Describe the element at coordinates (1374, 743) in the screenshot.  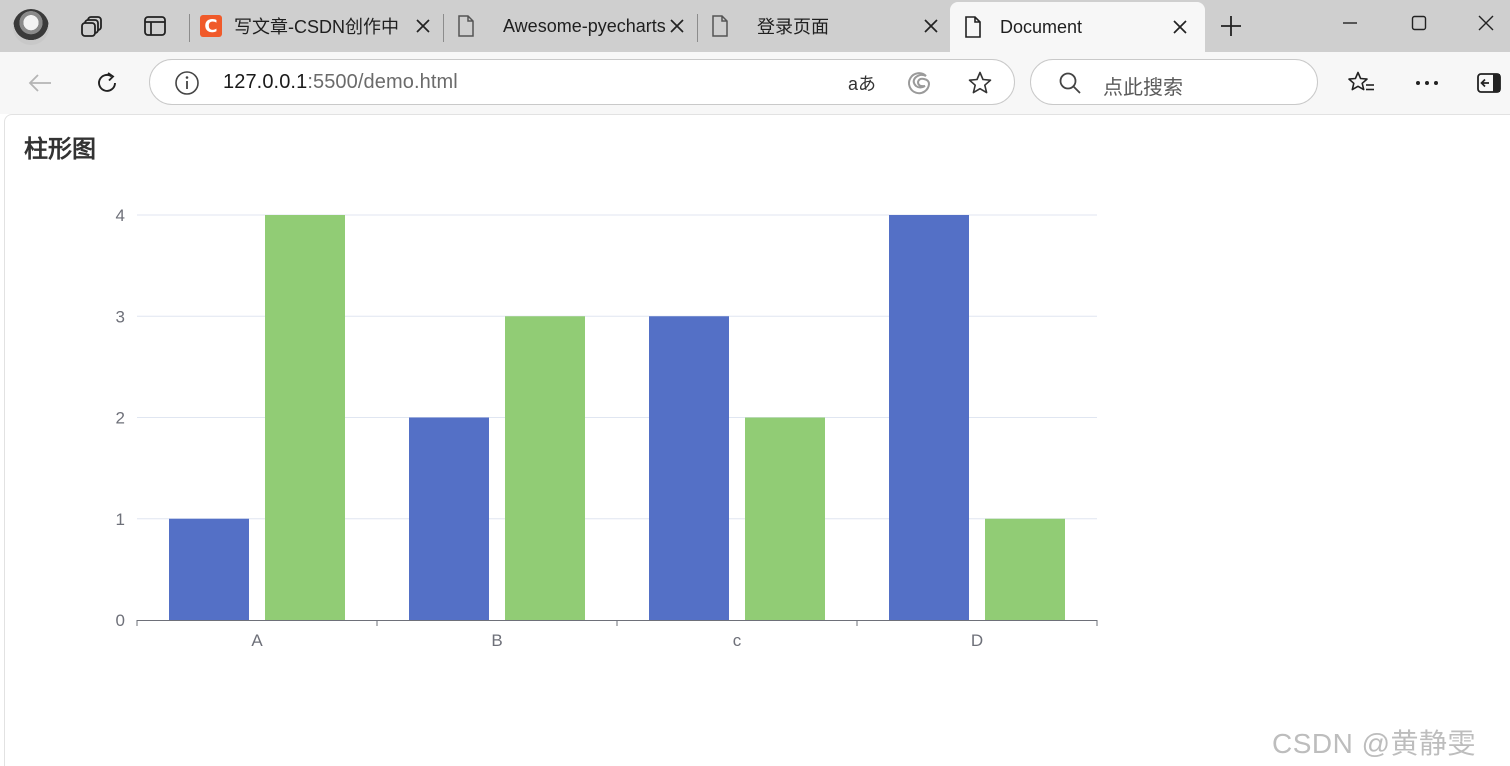
I see `watermark: CSDN @黄静雯` at that location.